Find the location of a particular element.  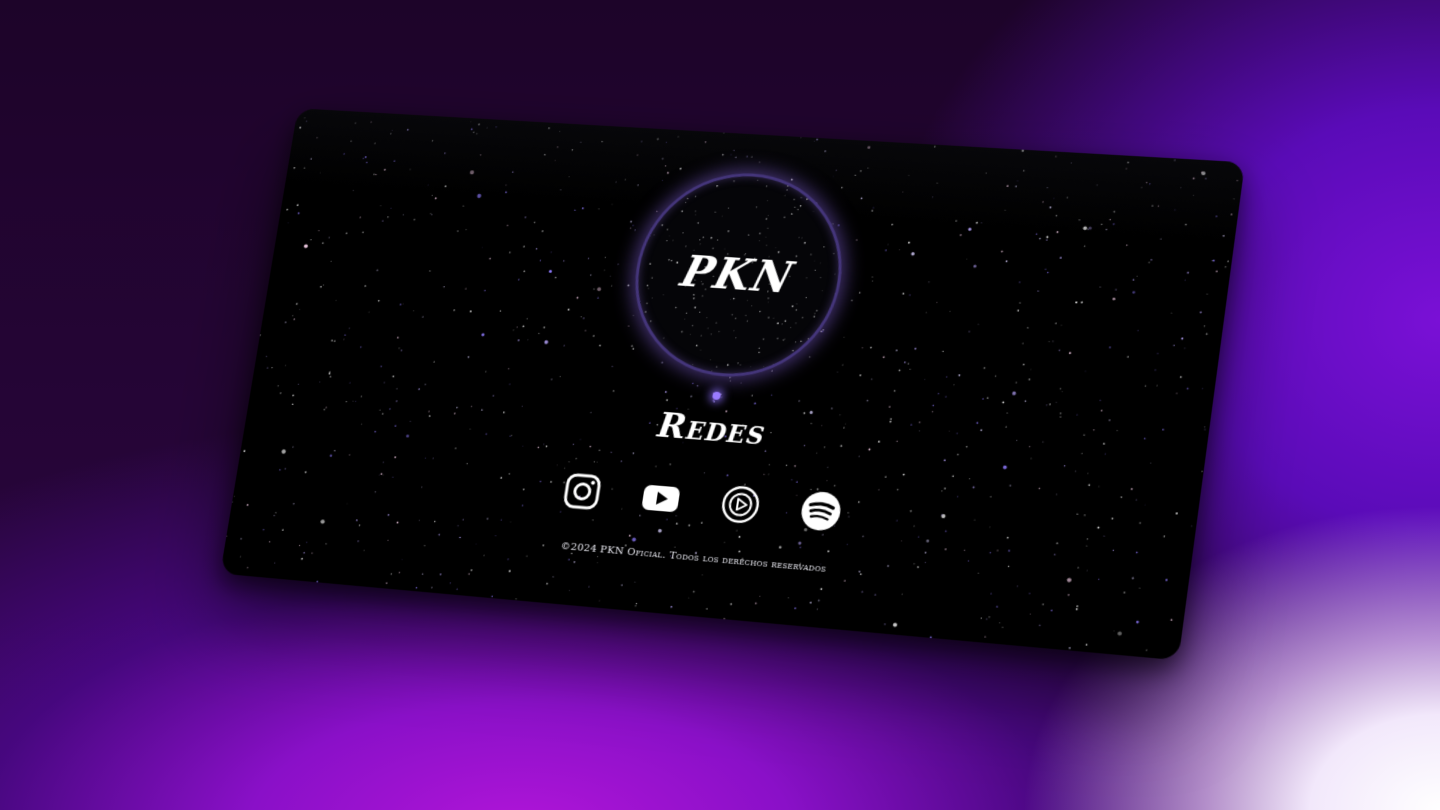

logo-circle: PKN is located at coordinates (738, 276).